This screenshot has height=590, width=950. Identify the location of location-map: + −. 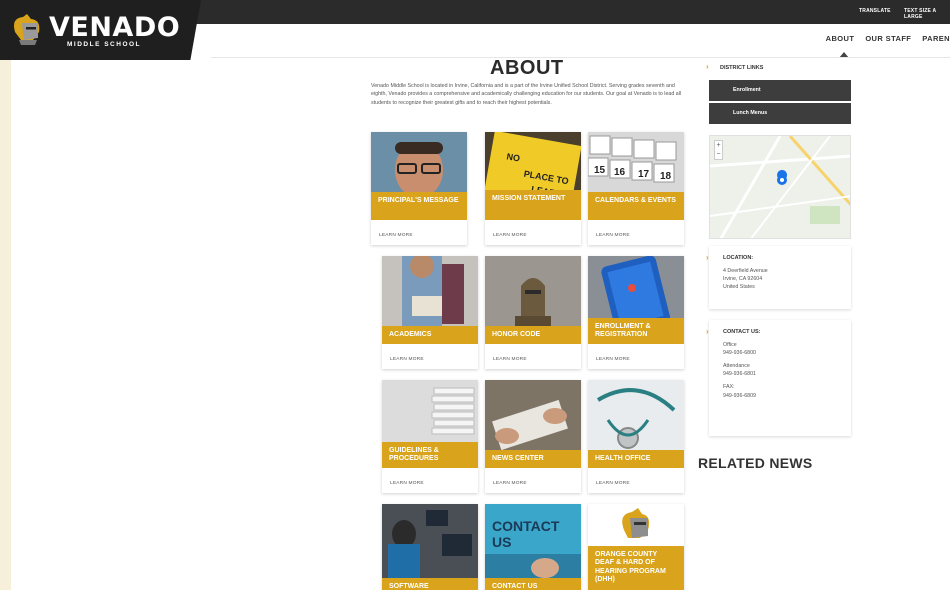
(780, 187).